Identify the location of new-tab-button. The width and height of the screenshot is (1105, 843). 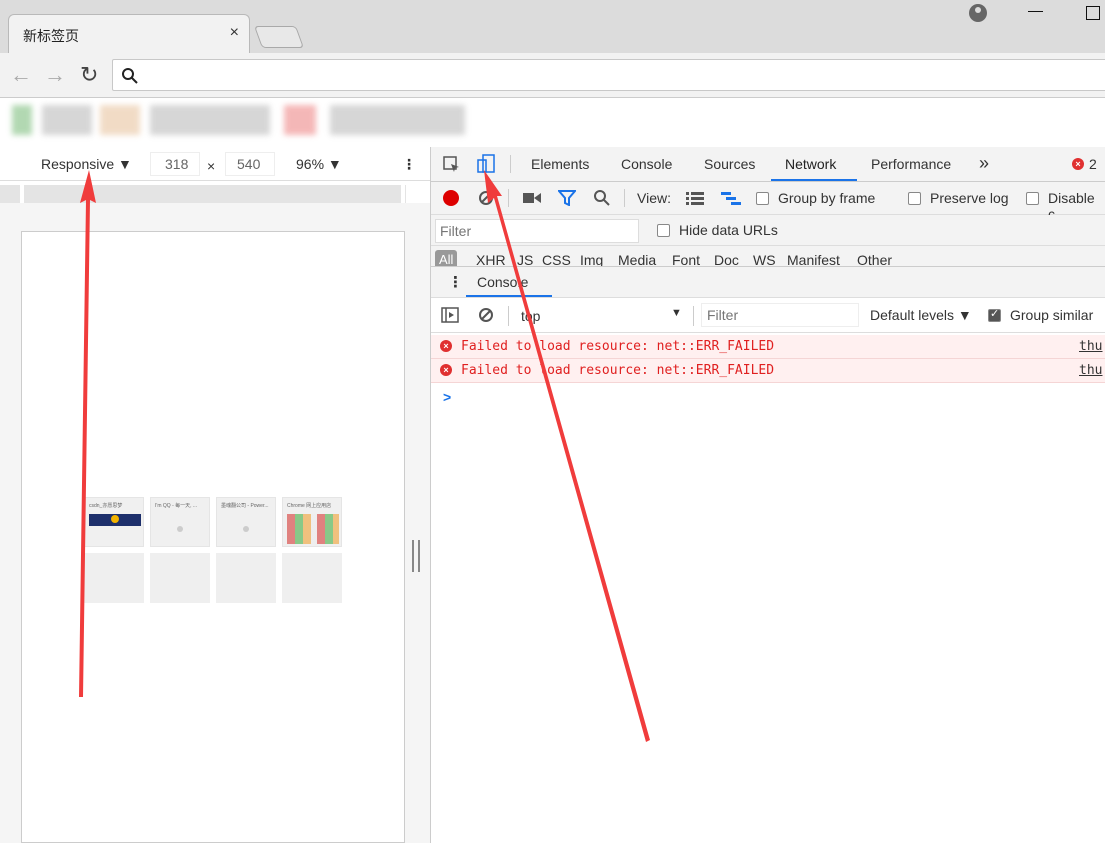
(279, 37).